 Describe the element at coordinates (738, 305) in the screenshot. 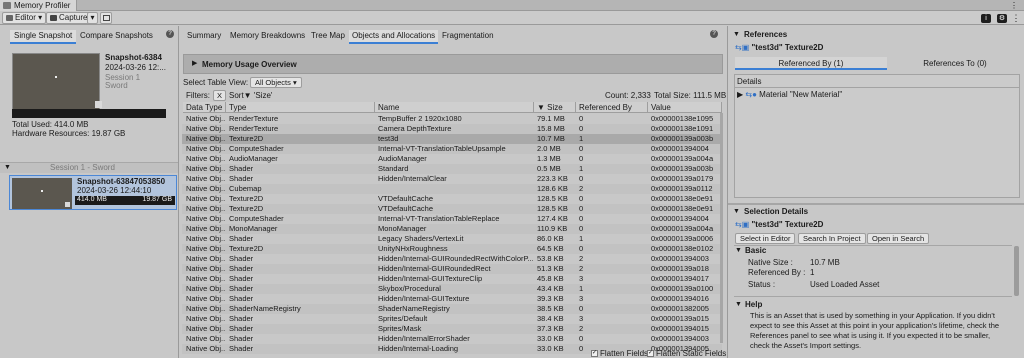

I see `help-collapse-icon: ▼` at that location.